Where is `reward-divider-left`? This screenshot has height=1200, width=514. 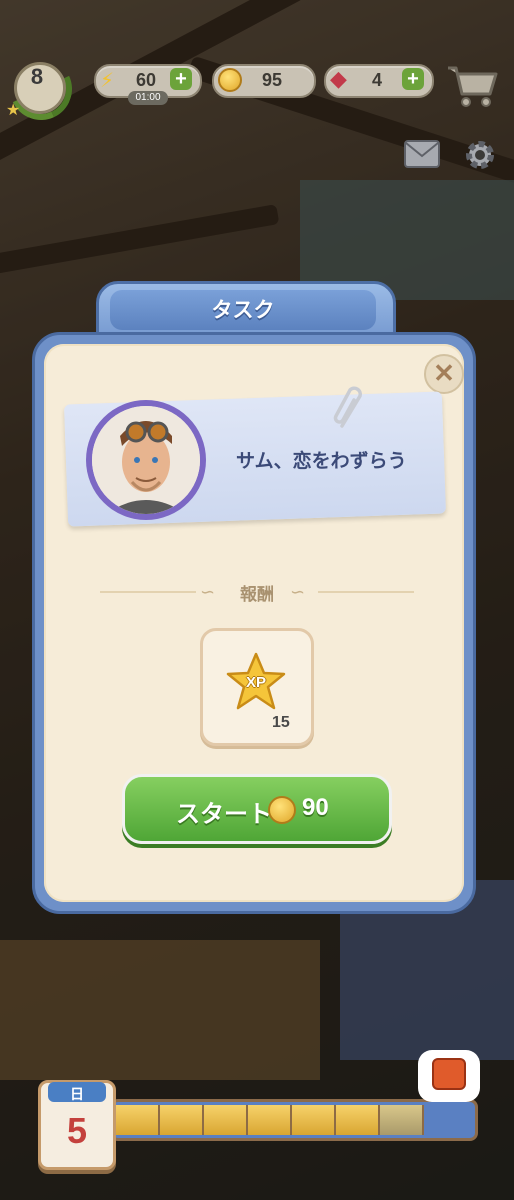 reward-divider-left is located at coordinates (148, 592).